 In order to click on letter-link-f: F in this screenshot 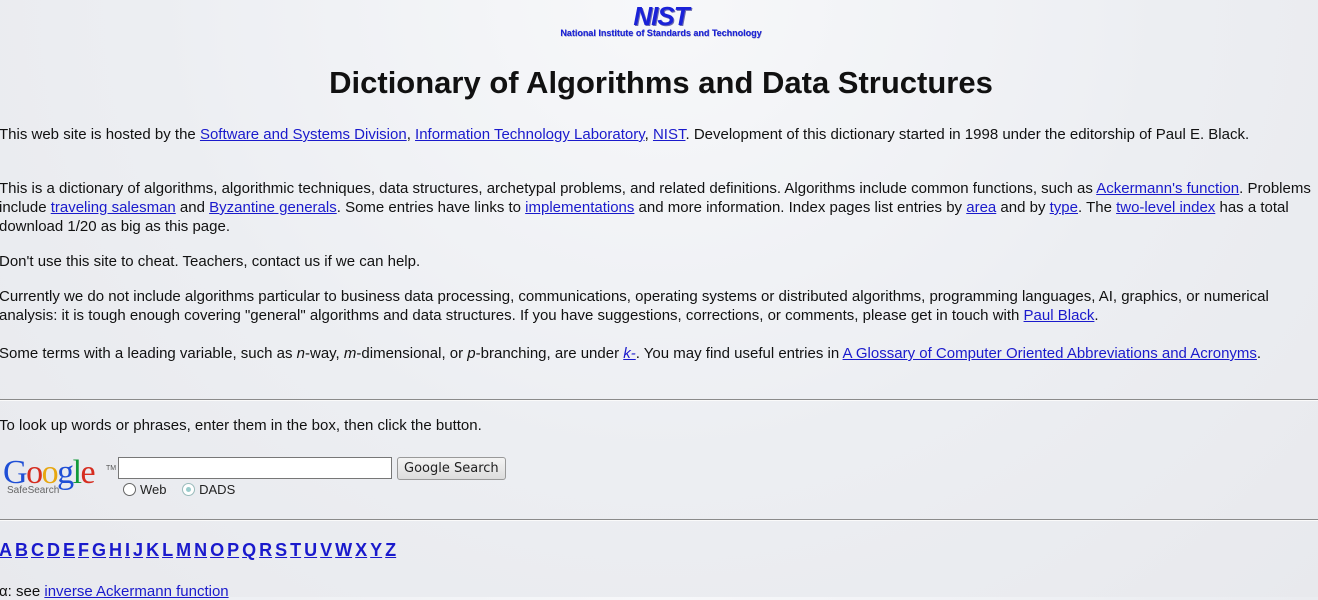, I will do `click(83, 550)`.